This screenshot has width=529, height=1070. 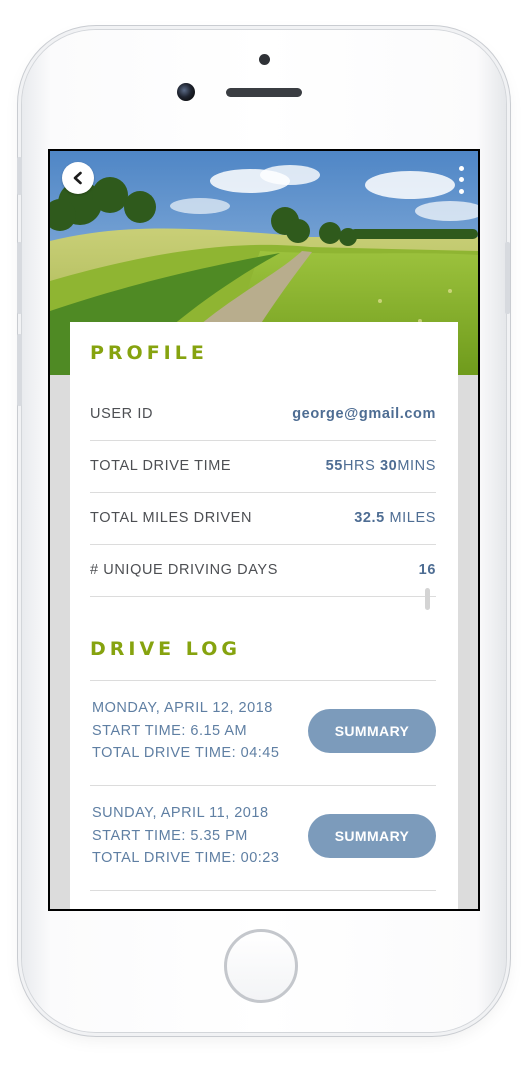 What do you see at coordinates (19, 278) in the screenshot?
I see `volume-up-button` at bounding box center [19, 278].